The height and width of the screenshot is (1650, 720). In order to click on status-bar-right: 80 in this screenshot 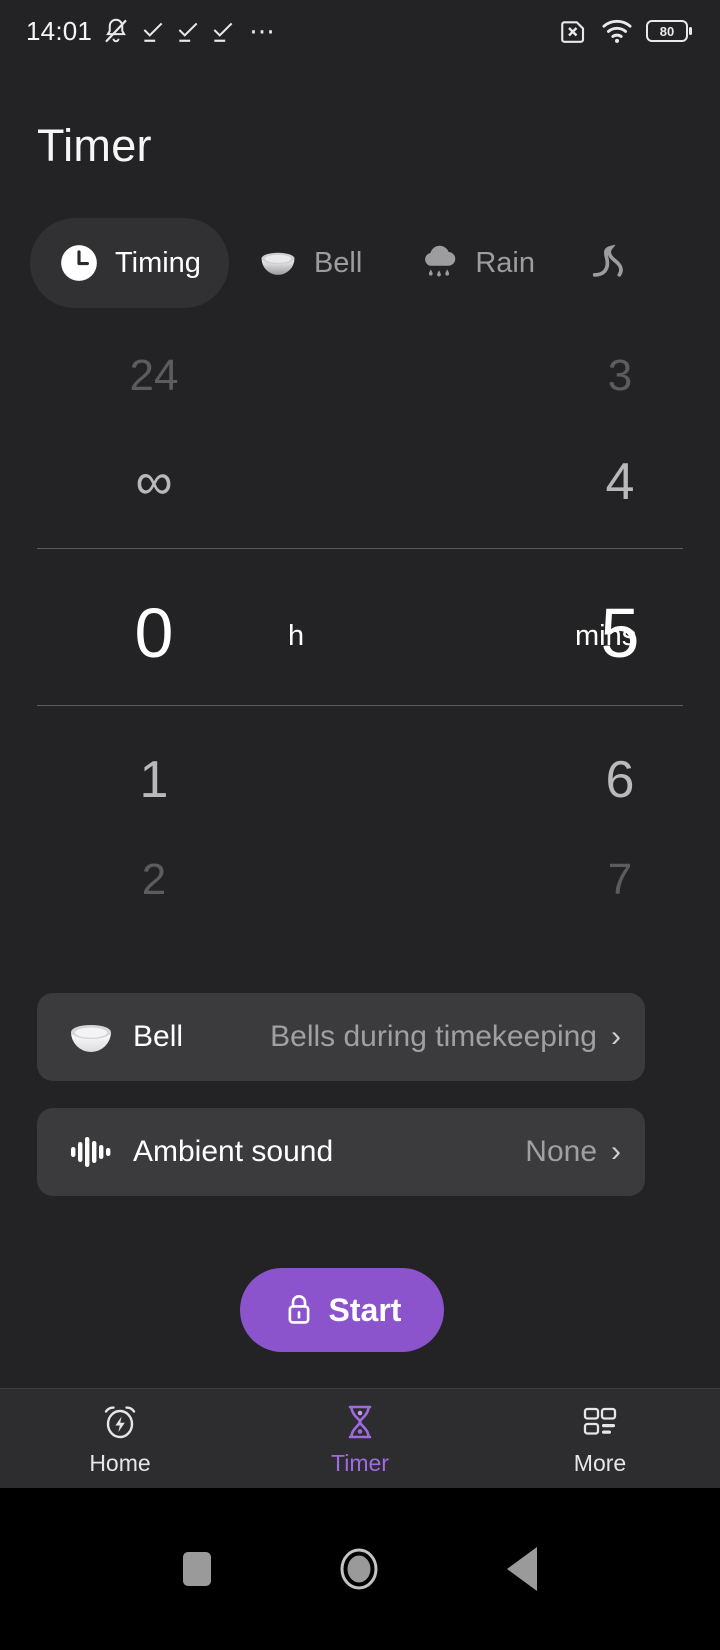, I will do `click(626, 31)`.